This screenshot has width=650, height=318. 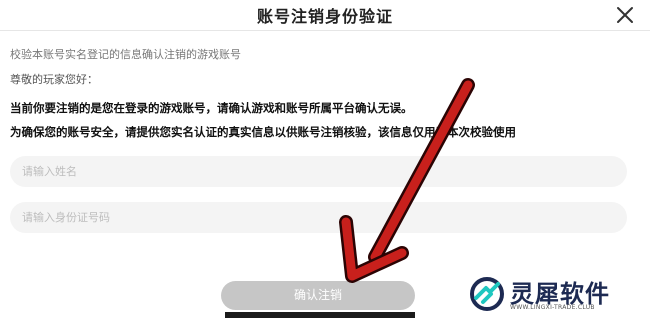 What do you see at coordinates (625, 15) in the screenshot?
I see `close-icon` at bounding box center [625, 15].